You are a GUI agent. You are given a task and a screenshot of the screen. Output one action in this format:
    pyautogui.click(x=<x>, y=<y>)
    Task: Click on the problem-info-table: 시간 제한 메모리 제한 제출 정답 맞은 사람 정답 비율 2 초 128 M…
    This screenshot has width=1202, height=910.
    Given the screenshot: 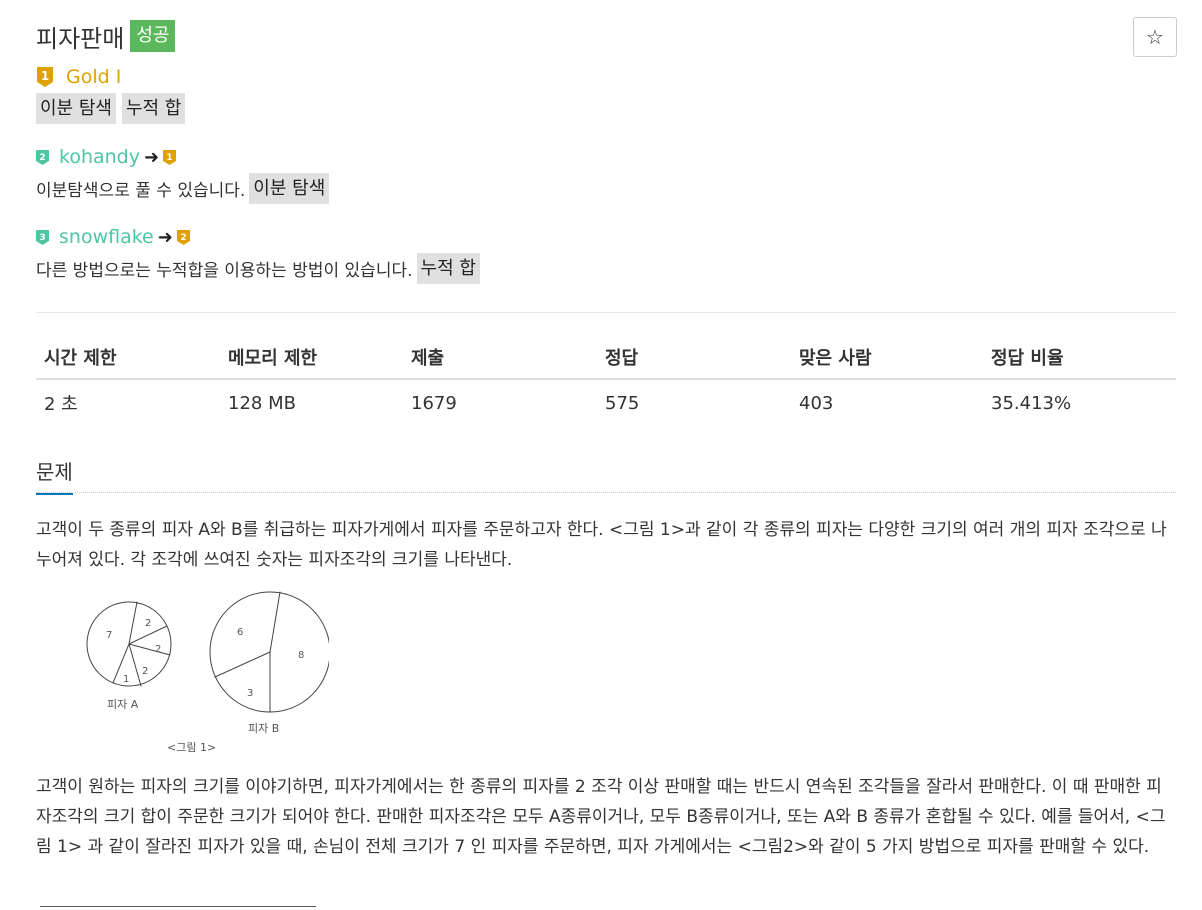 What is the action you would take?
    pyautogui.click(x=606, y=380)
    